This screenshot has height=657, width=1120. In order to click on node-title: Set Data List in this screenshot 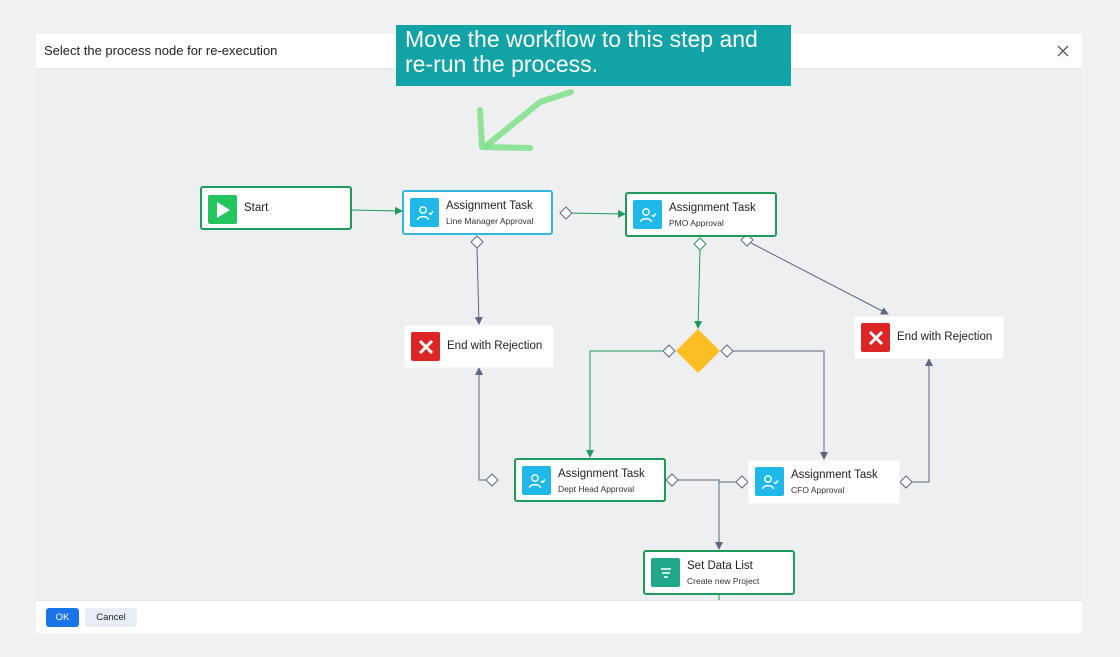, I will do `click(720, 566)`.